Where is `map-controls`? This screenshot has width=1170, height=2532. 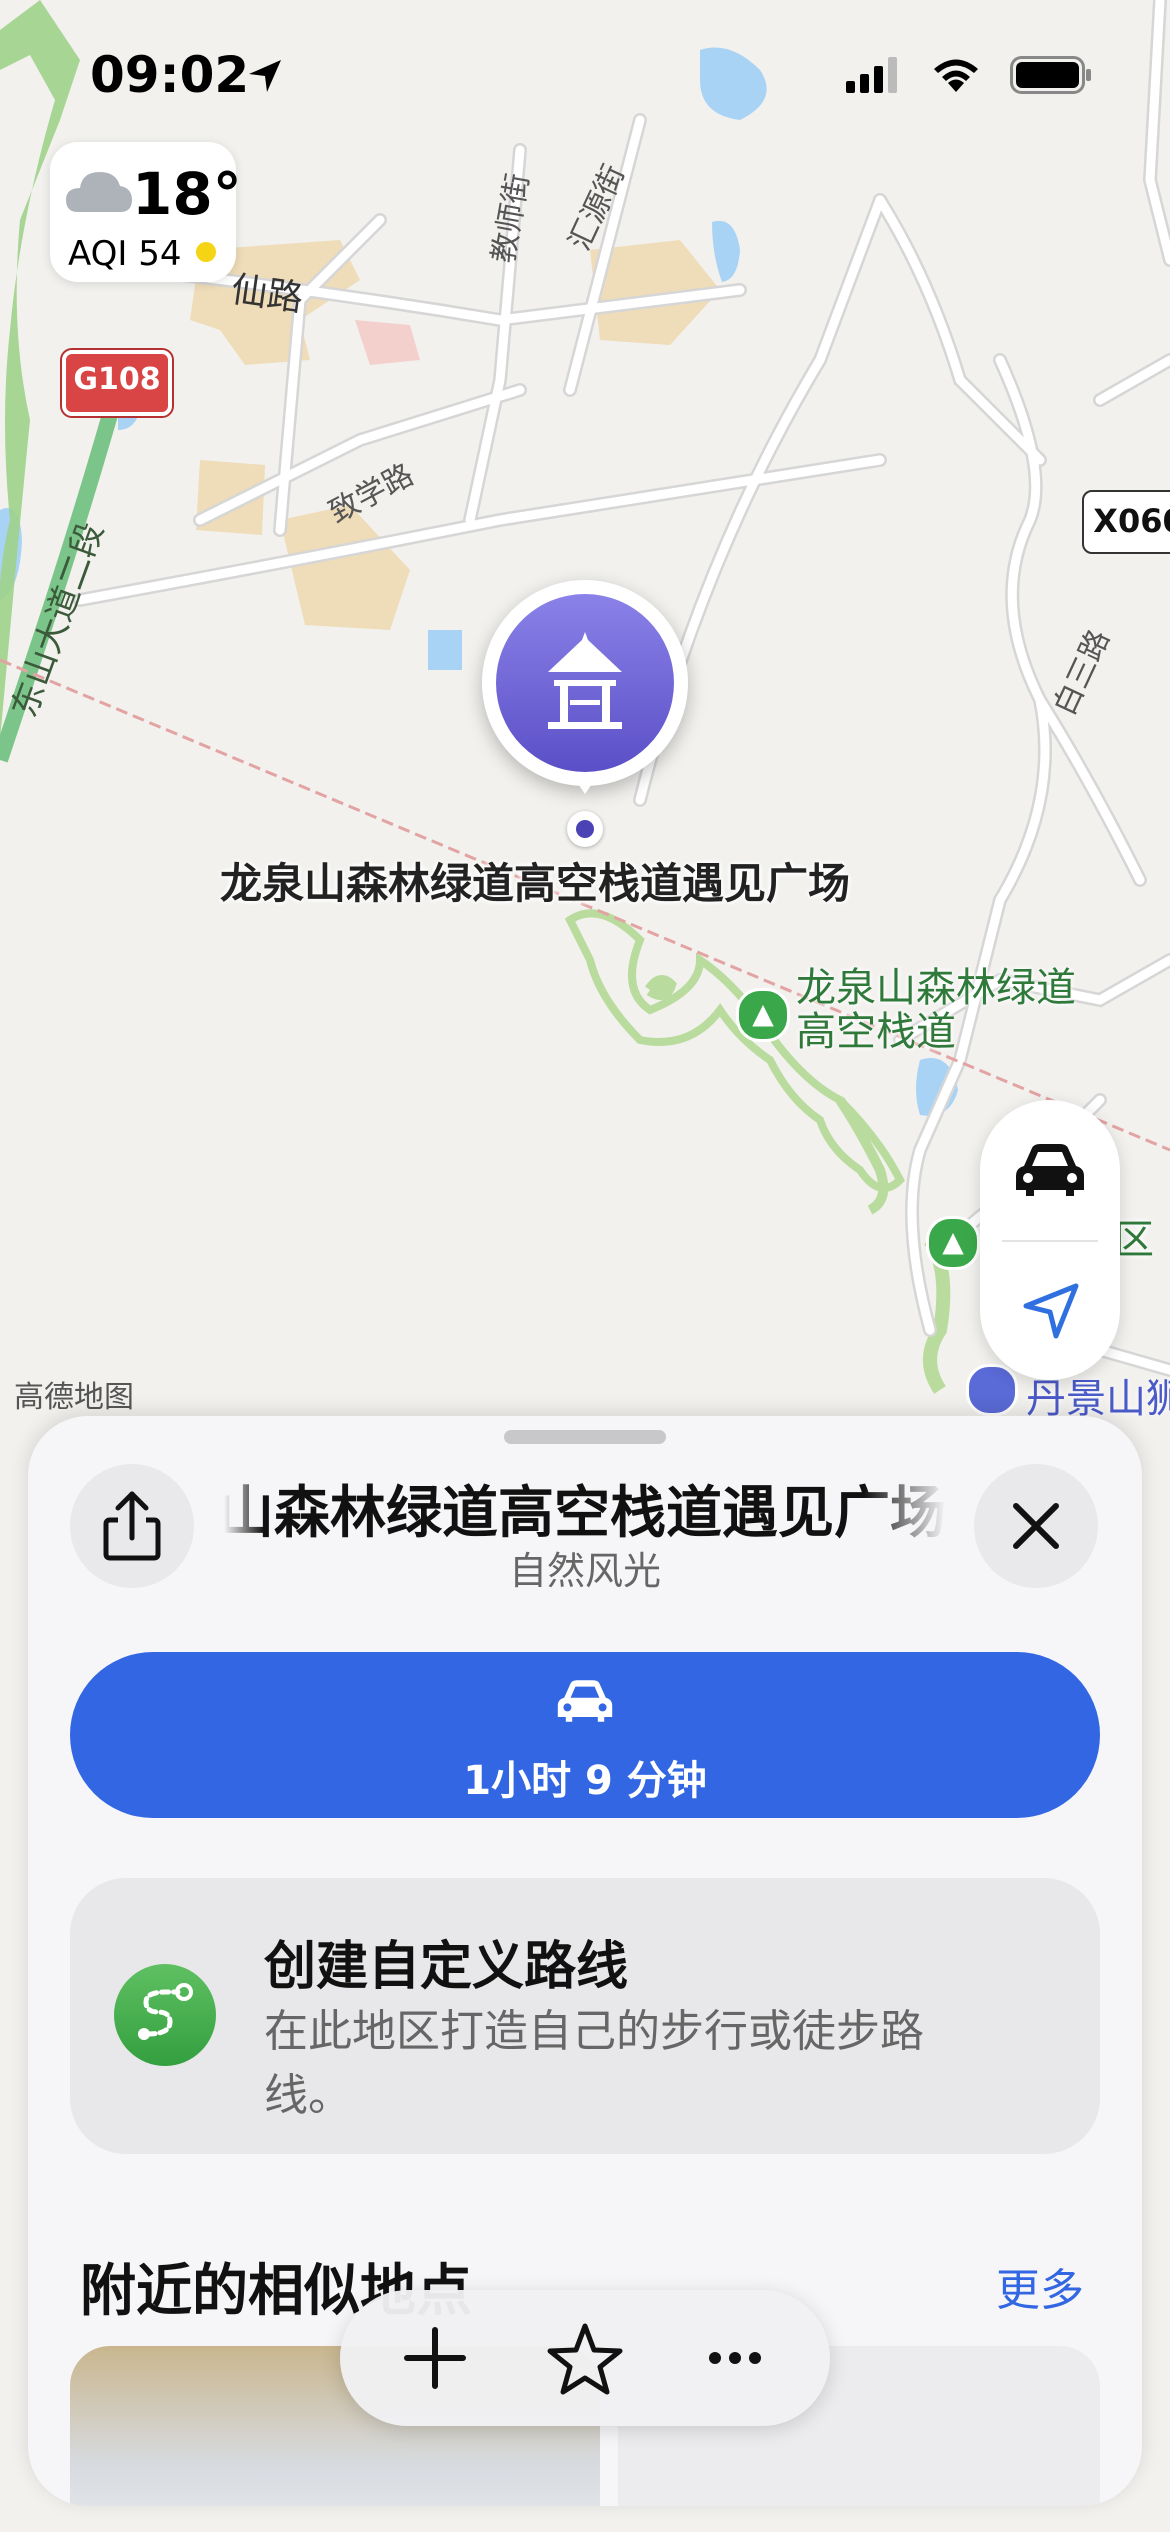 map-controls is located at coordinates (1050, 1240).